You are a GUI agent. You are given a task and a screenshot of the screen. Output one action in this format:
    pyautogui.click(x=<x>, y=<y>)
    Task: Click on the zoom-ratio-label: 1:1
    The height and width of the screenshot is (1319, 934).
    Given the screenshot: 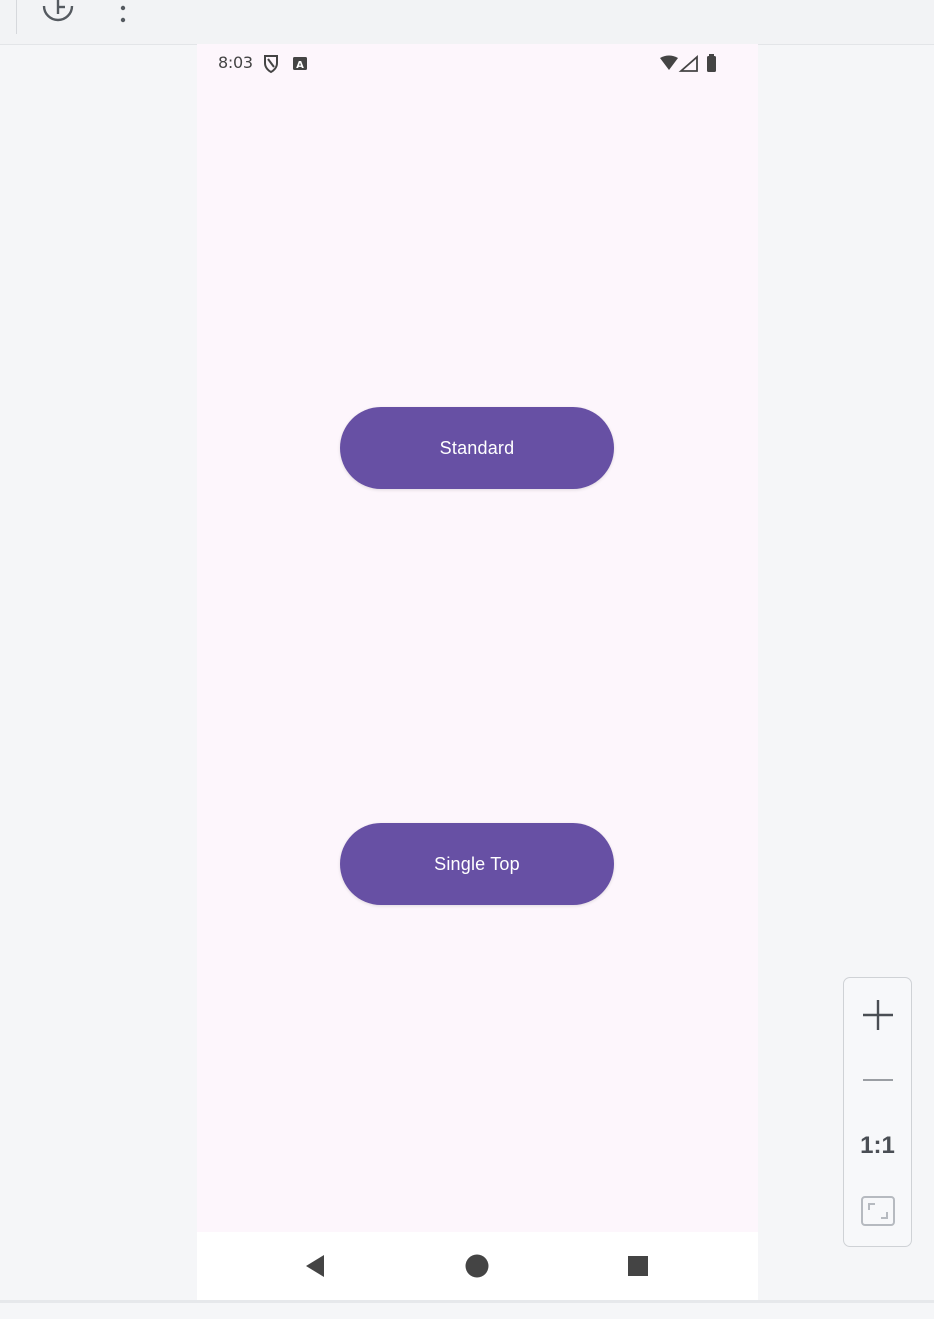 What is the action you would take?
    pyautogui.click(x=877, y=1145)
    